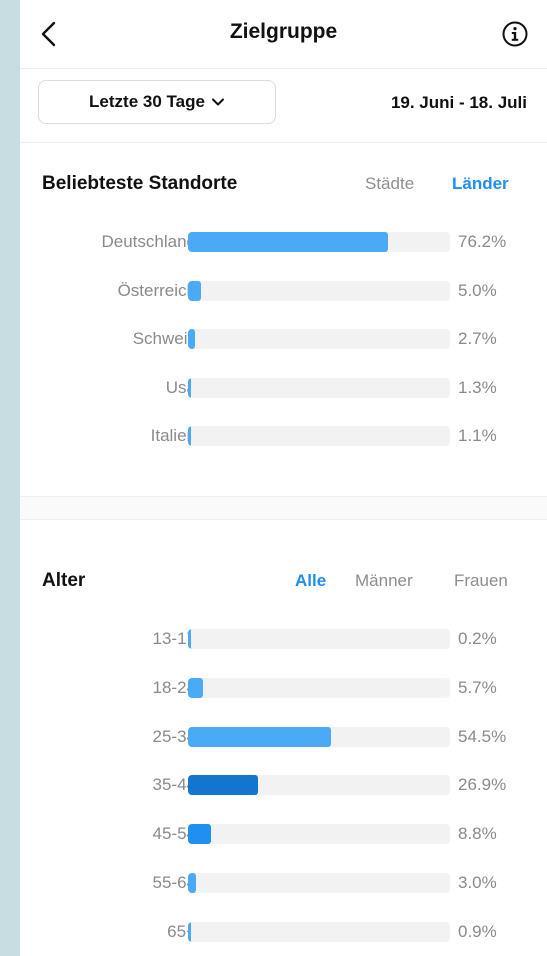  I want to click on age-row: 65+ 0.9%, so click(283, 932).